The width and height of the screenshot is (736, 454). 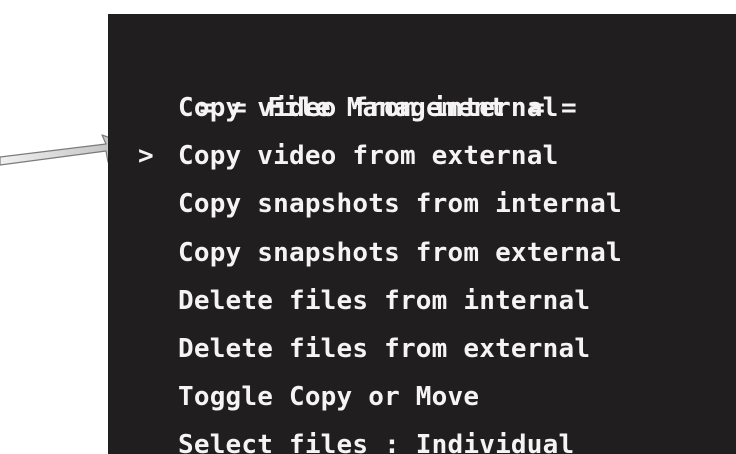 What do you see at coordinates (400, 252) in the screenshot?
I see `menu-item-label: Copy snapshots from external` at bounding box center [400, 252].